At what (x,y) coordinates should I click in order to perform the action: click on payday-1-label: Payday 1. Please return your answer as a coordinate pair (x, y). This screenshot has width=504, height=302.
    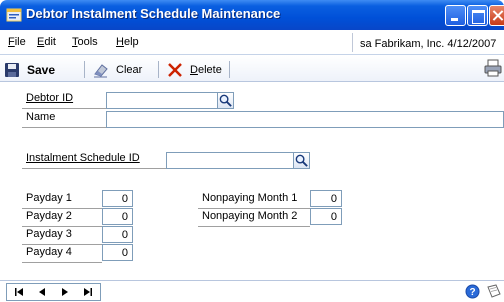
    Looking at the image, I should click on (49, 198).